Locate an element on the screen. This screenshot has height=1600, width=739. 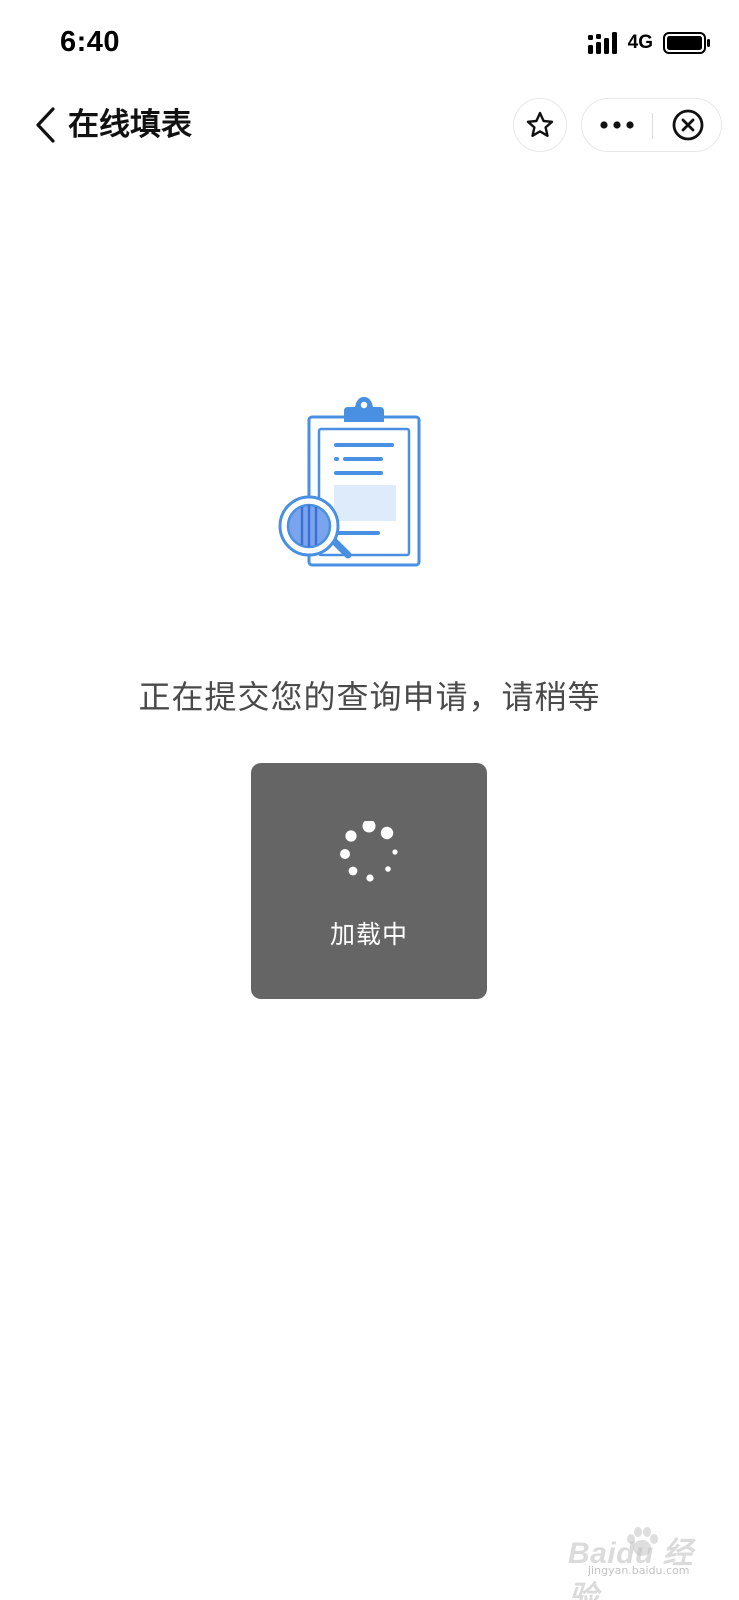
network-type: 4G is located at coordinates (640, 42).